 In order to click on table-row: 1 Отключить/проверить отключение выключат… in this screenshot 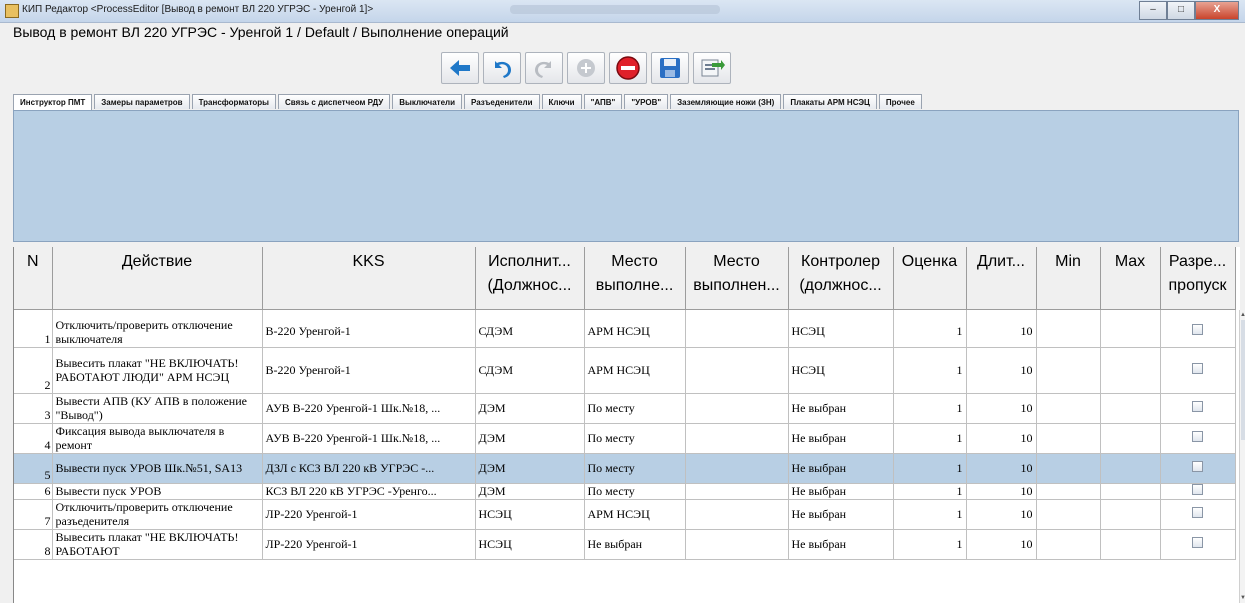, I will do `click(625, 332)`.